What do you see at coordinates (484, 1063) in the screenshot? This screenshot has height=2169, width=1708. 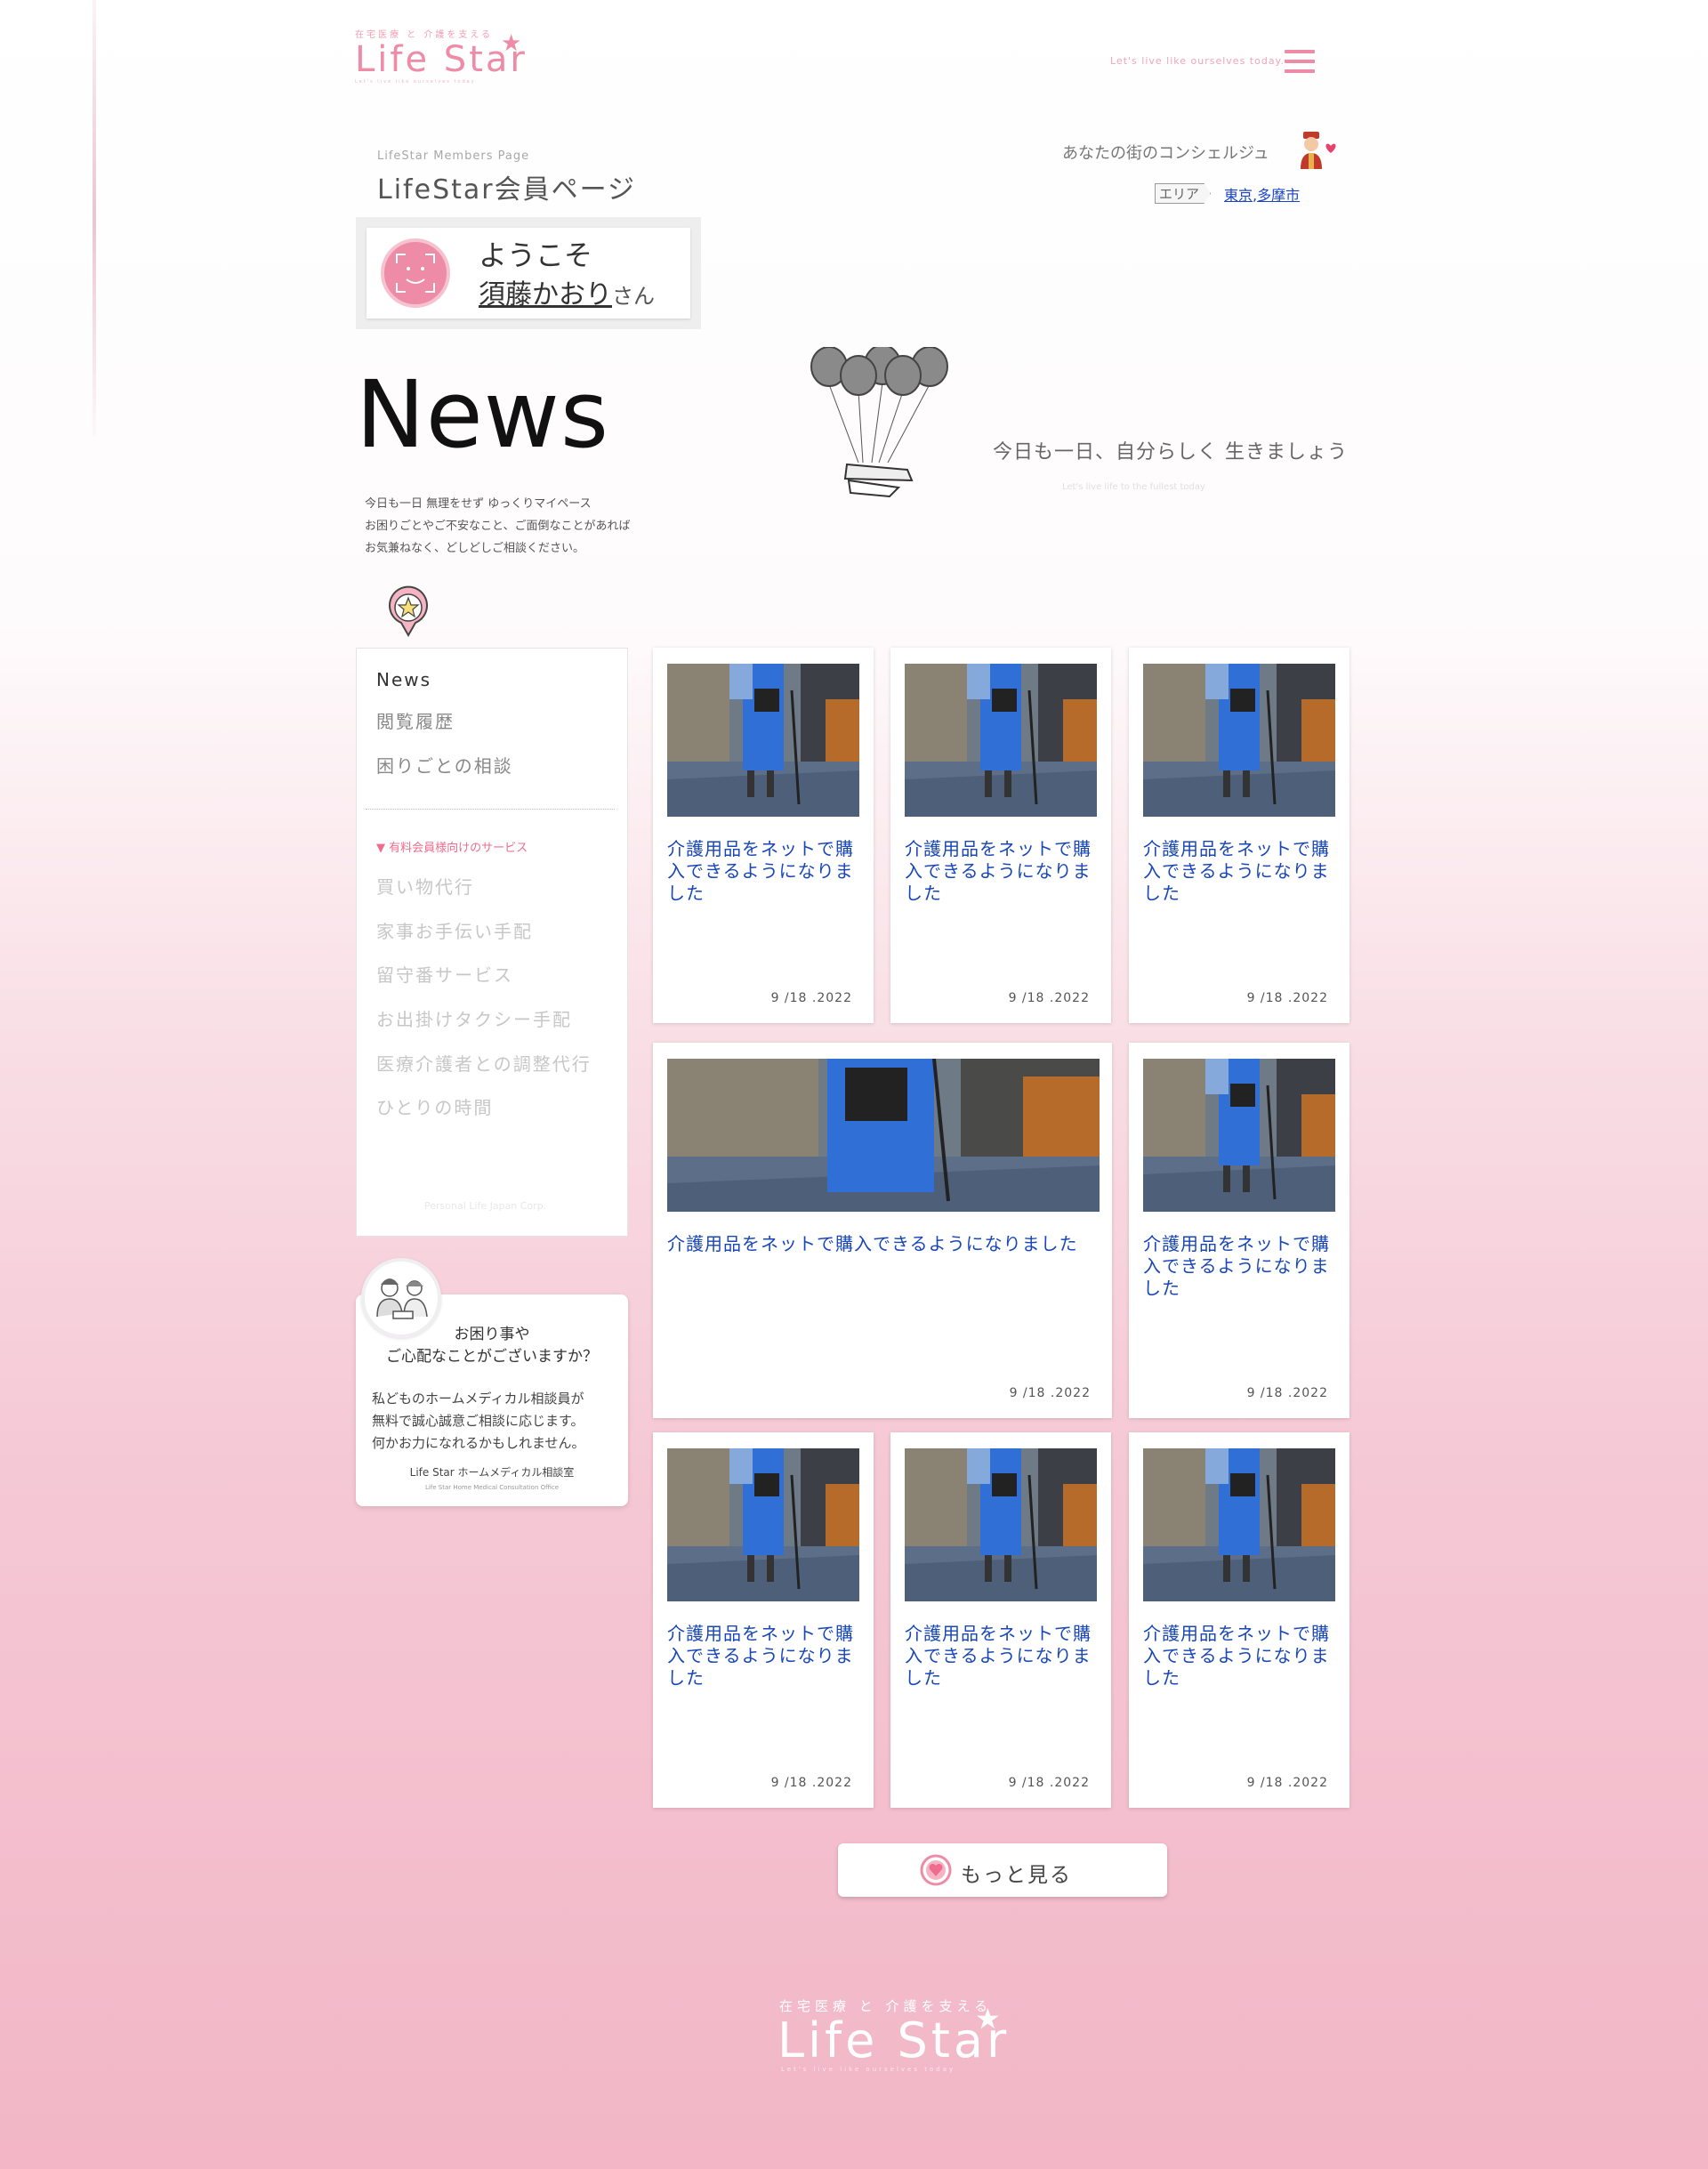 I see `sidebar-item-coordination: 医療介護者との調整代行` at bounding box center [484, 1063].